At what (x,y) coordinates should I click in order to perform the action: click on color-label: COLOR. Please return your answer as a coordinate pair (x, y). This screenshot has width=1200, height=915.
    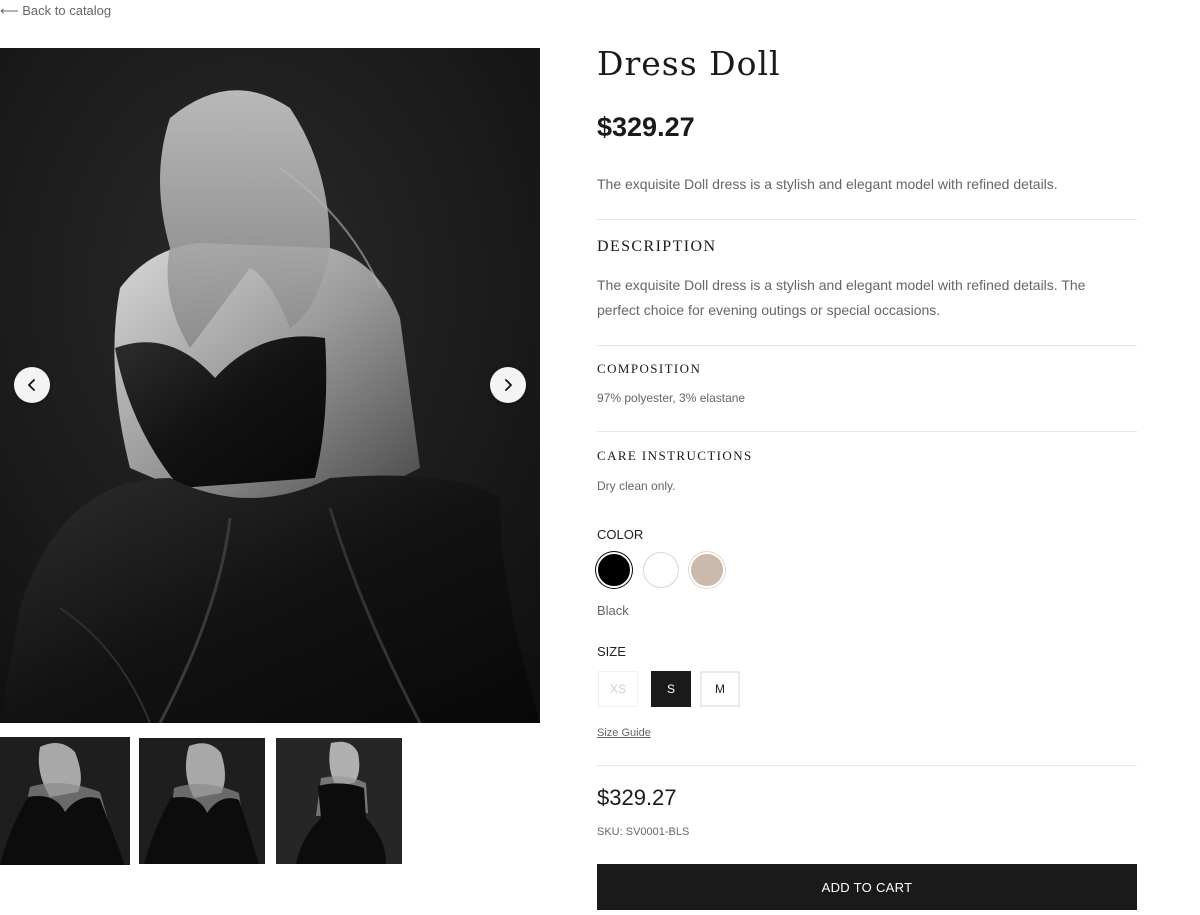
    Looking at the image, I should click on (620, 534).